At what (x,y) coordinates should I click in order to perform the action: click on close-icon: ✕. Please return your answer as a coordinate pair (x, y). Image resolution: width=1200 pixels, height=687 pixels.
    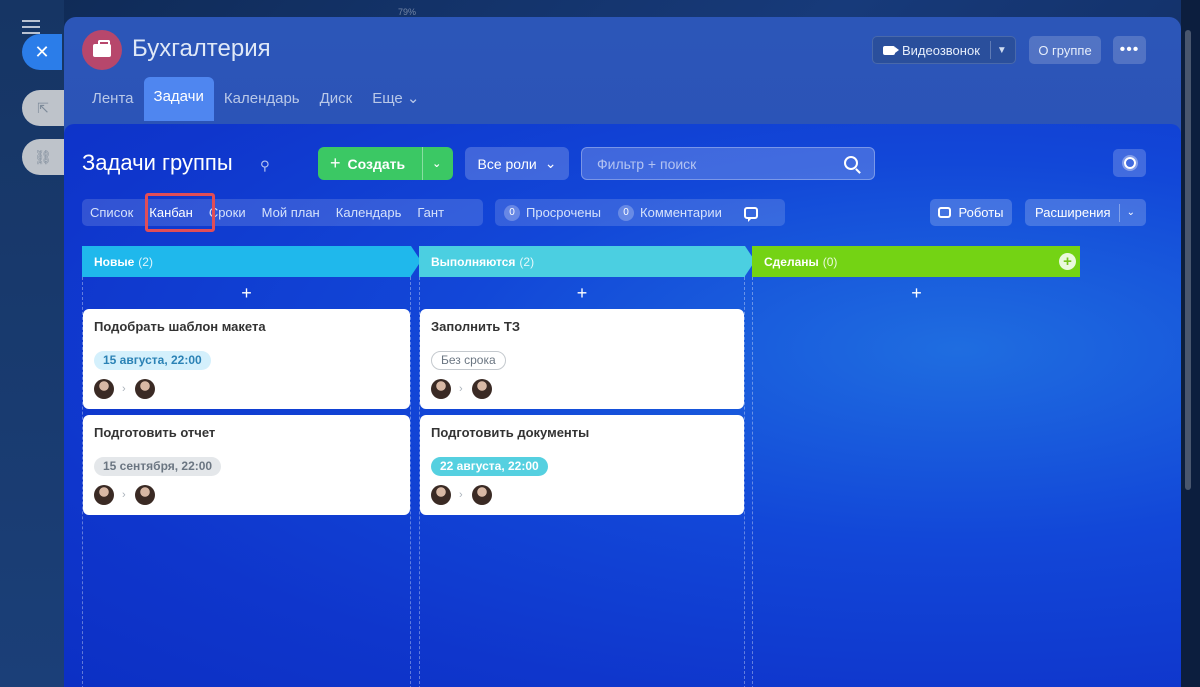
    Looking at the image, I should click on (42, 51).